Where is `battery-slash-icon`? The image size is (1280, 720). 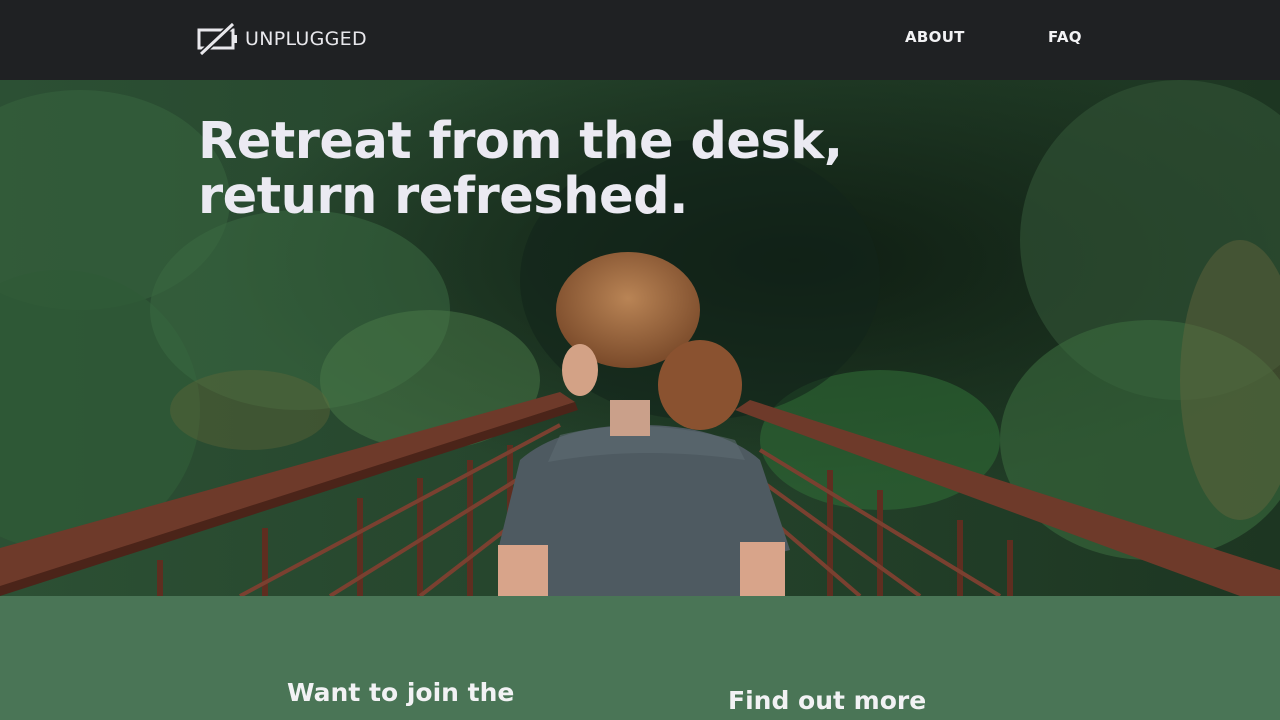
battery-slash-icon is located at coordinates (217, 39).